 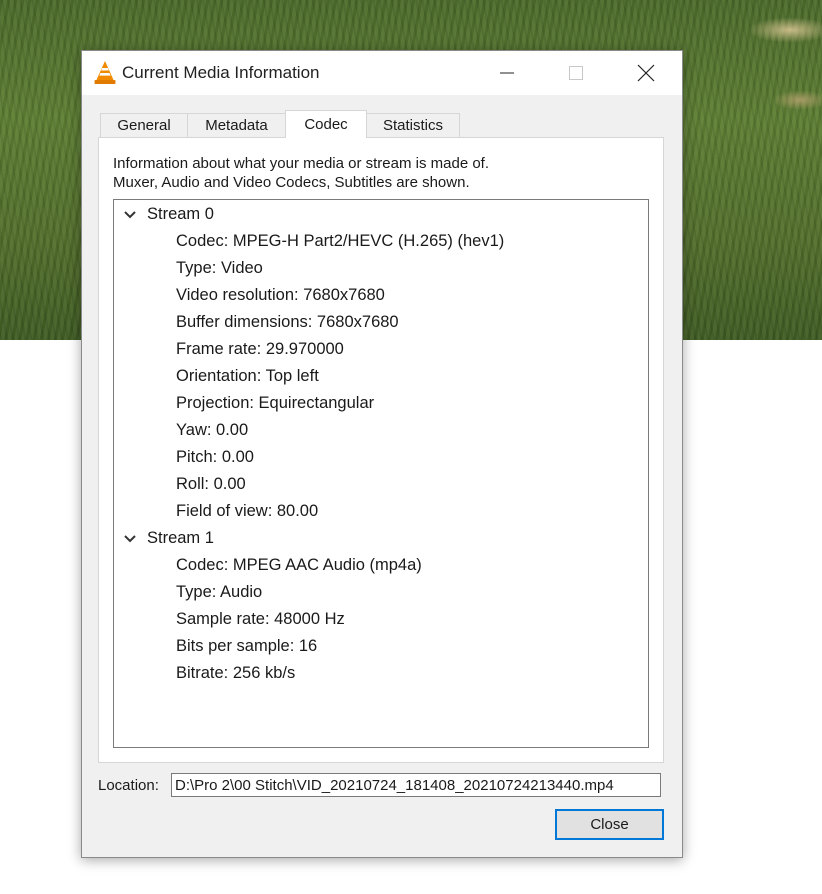 I want to click on tab-codec: Codec, so click(x=326, y=124).